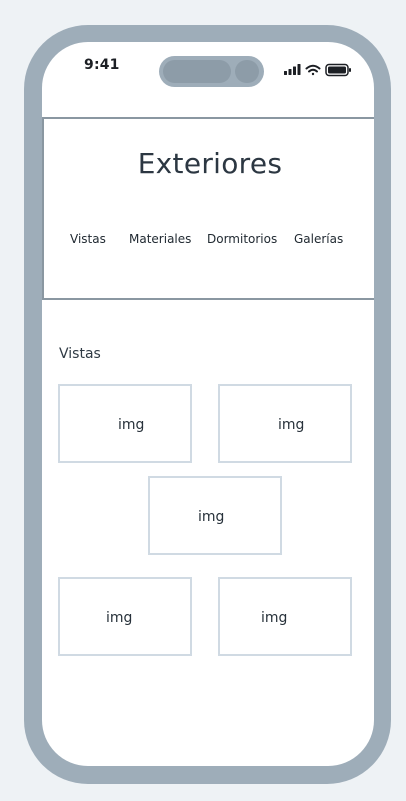  What do you see at coordinates (242, 239) in the screenshot?
I see `nav-item-dormitorios: Dormitorios` at bounding box center [242, 239].